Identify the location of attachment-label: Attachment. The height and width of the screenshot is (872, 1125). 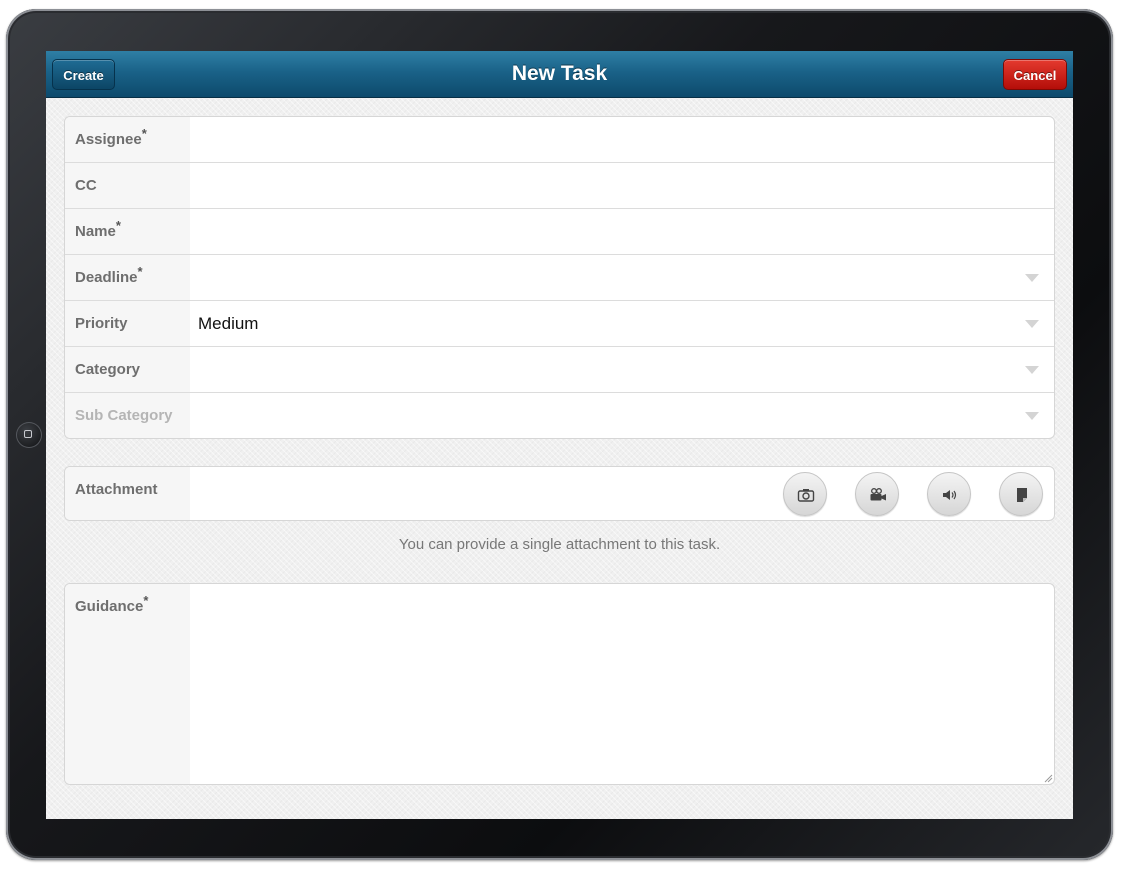
(127, 493).